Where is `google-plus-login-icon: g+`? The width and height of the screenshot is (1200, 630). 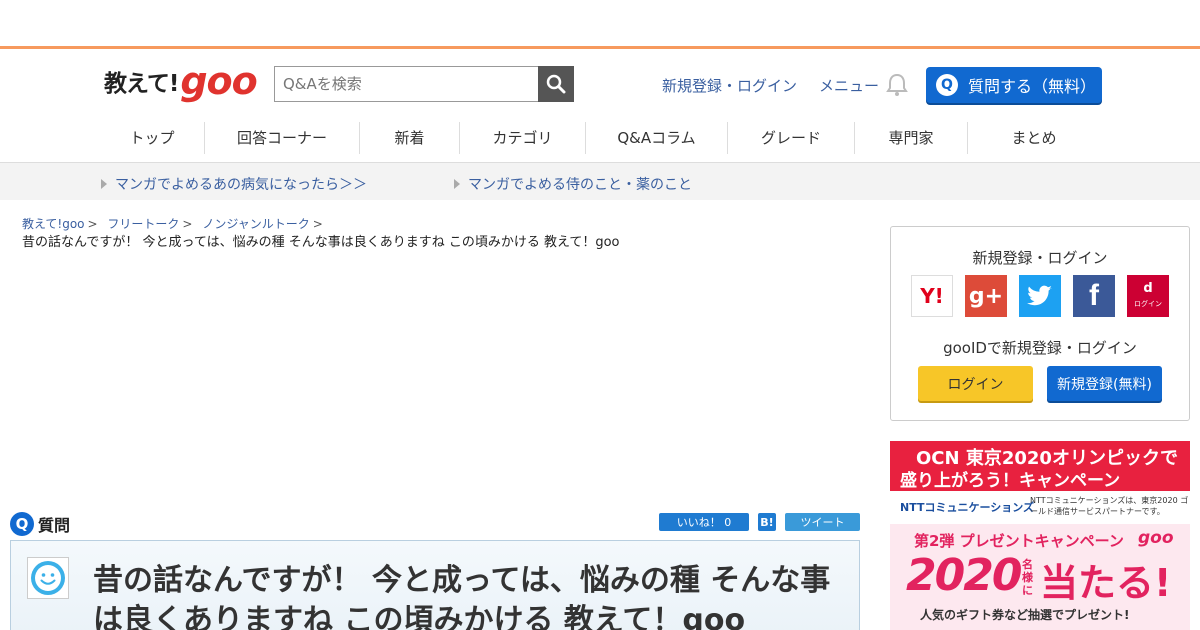
google-plus-login-icon: g+ is located at coordinates (986, 296).